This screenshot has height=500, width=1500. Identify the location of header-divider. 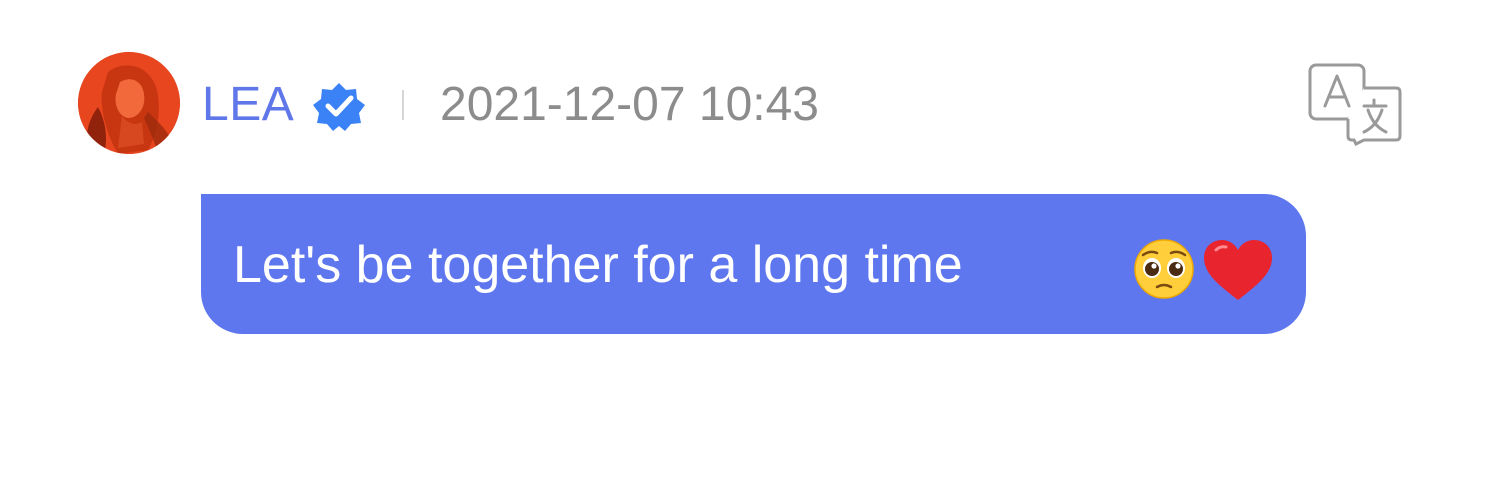
(403, 105).